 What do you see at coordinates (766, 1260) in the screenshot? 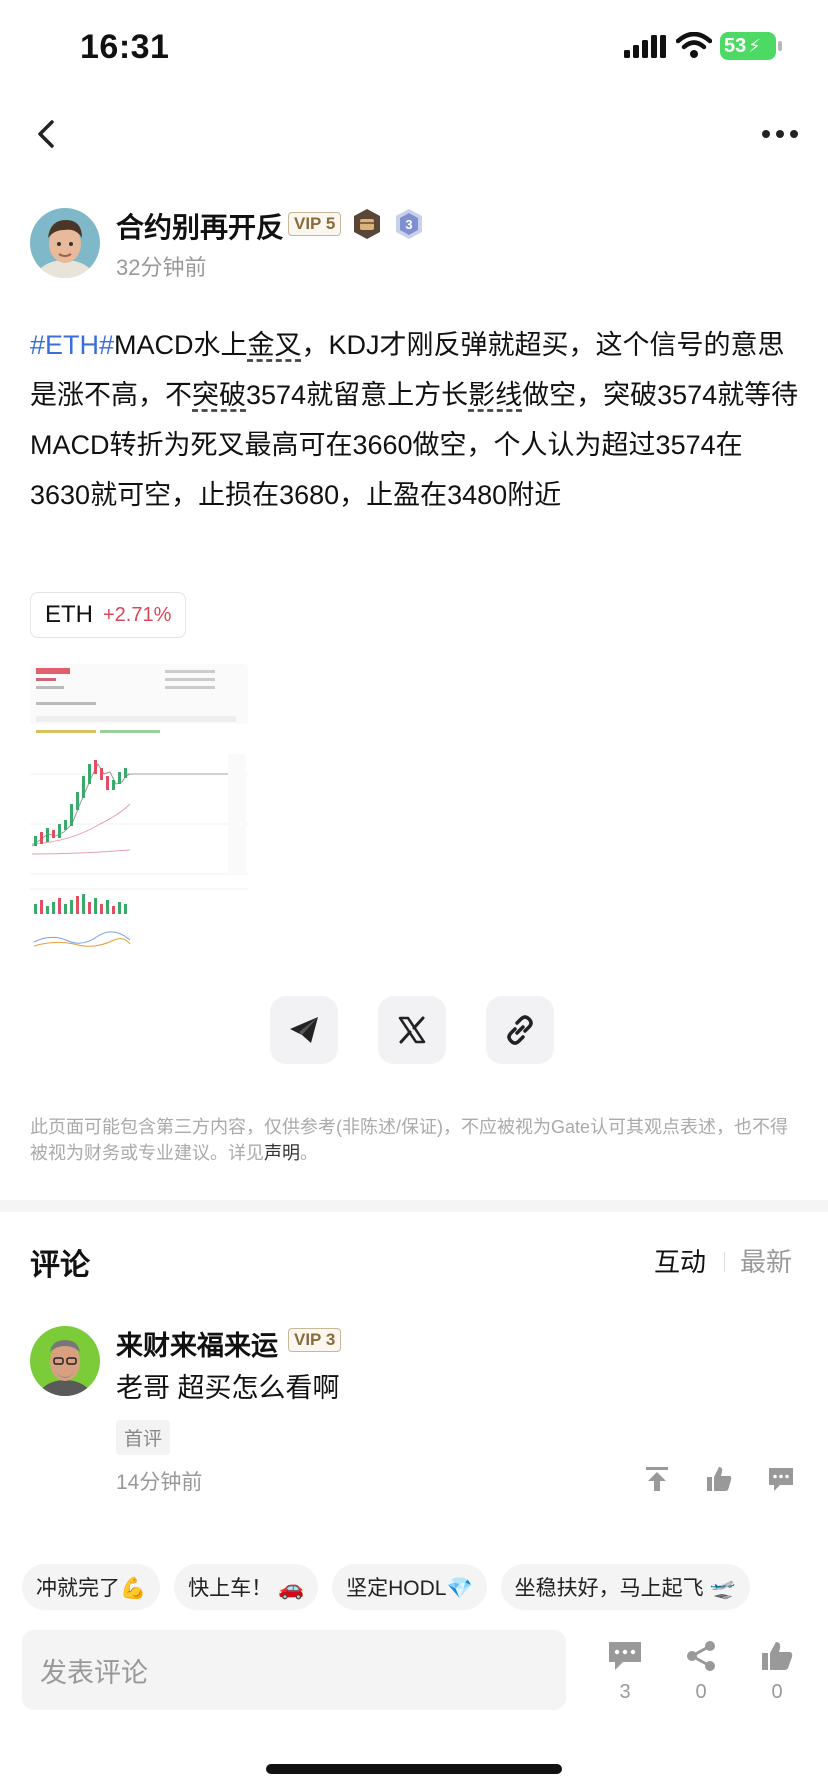
I see `tab-latest: 最新` at bounding box center [766, 1260].